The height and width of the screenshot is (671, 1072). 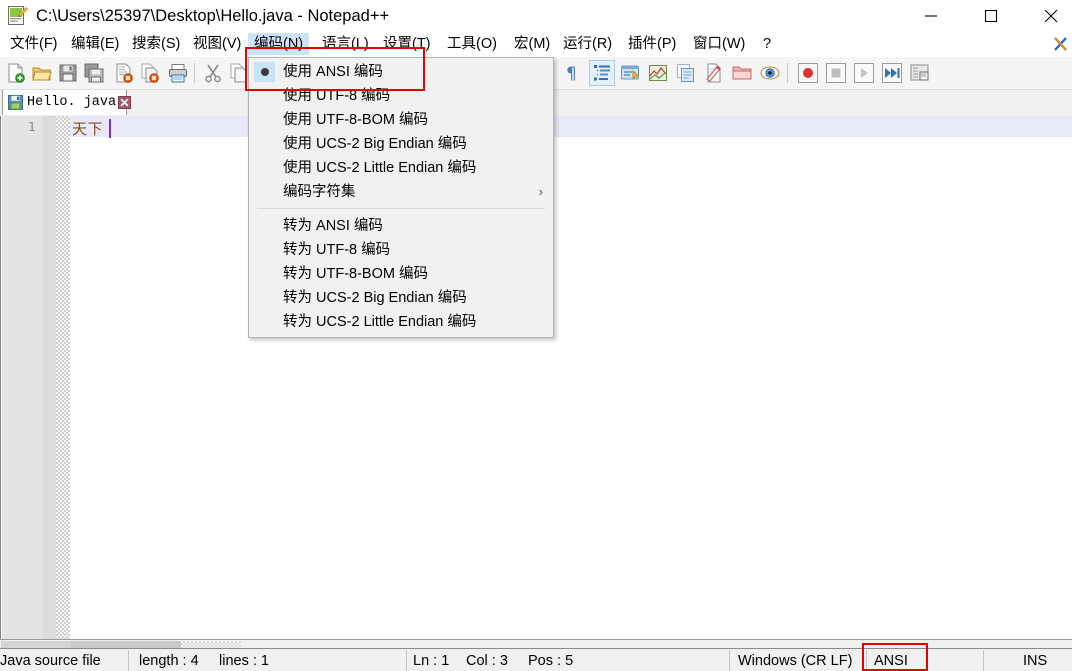 What do you see at coordinates (587, 44) in the screenshot?
I see `menu-run: 运行(R)` at bounding box center [587, 44].